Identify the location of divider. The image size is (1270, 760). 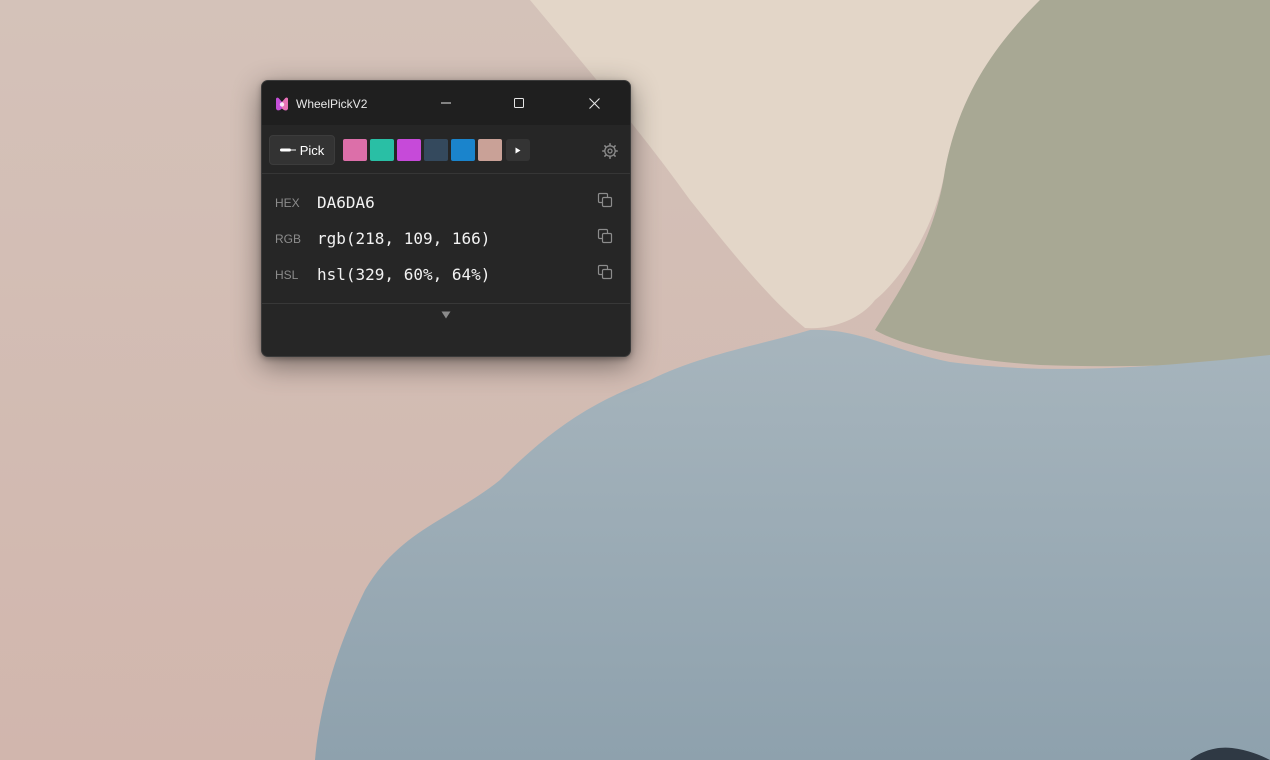
(446, 303).